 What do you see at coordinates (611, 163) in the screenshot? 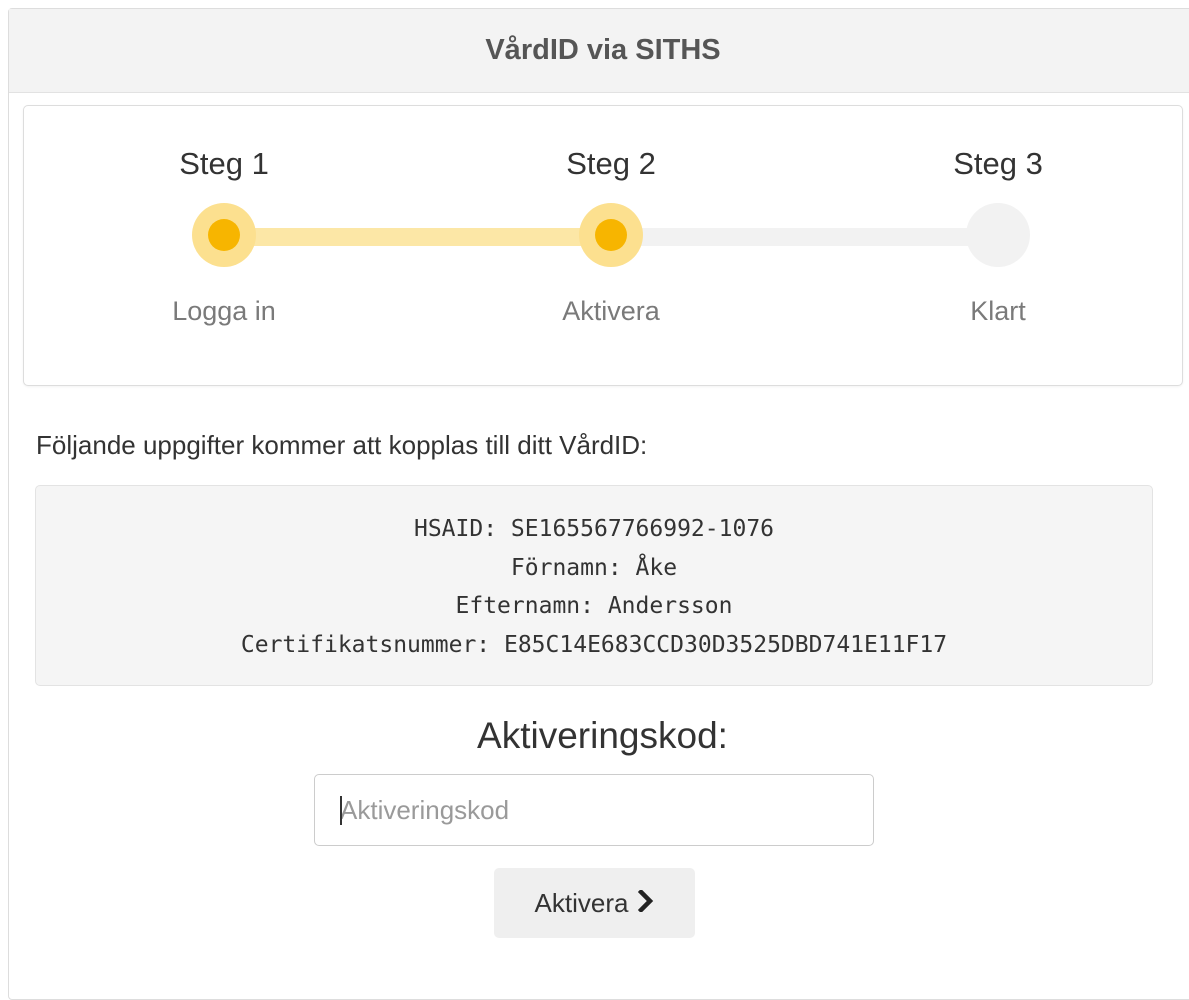
I see `step-2-title: Steg 2` at bounding box center [611, 163].